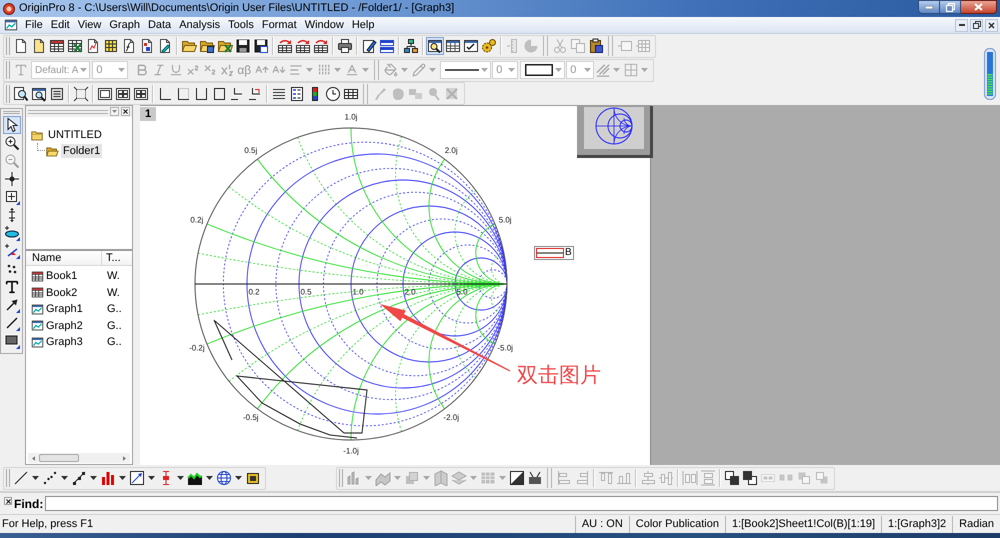 The height and width of the screenshot is (538, 1000). I want to click on scrollbar-thumb, so click(59, 458).